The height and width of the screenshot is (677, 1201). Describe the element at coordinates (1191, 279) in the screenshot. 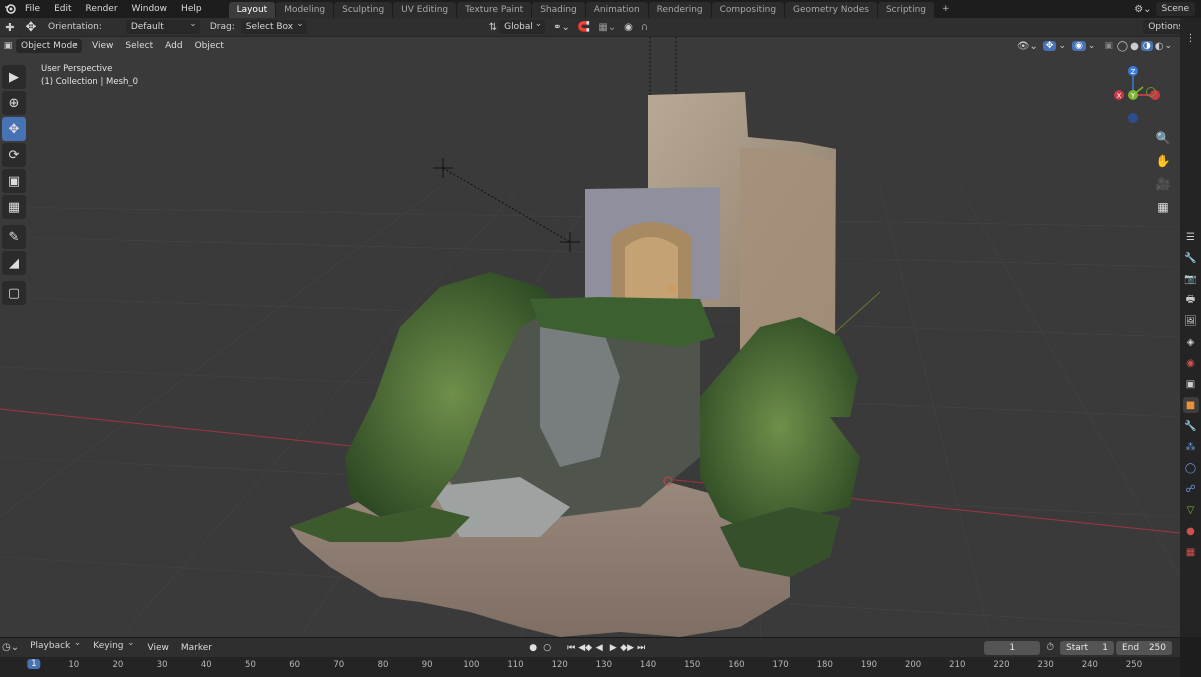

I see `render-properties-icon: 📷` at that location.